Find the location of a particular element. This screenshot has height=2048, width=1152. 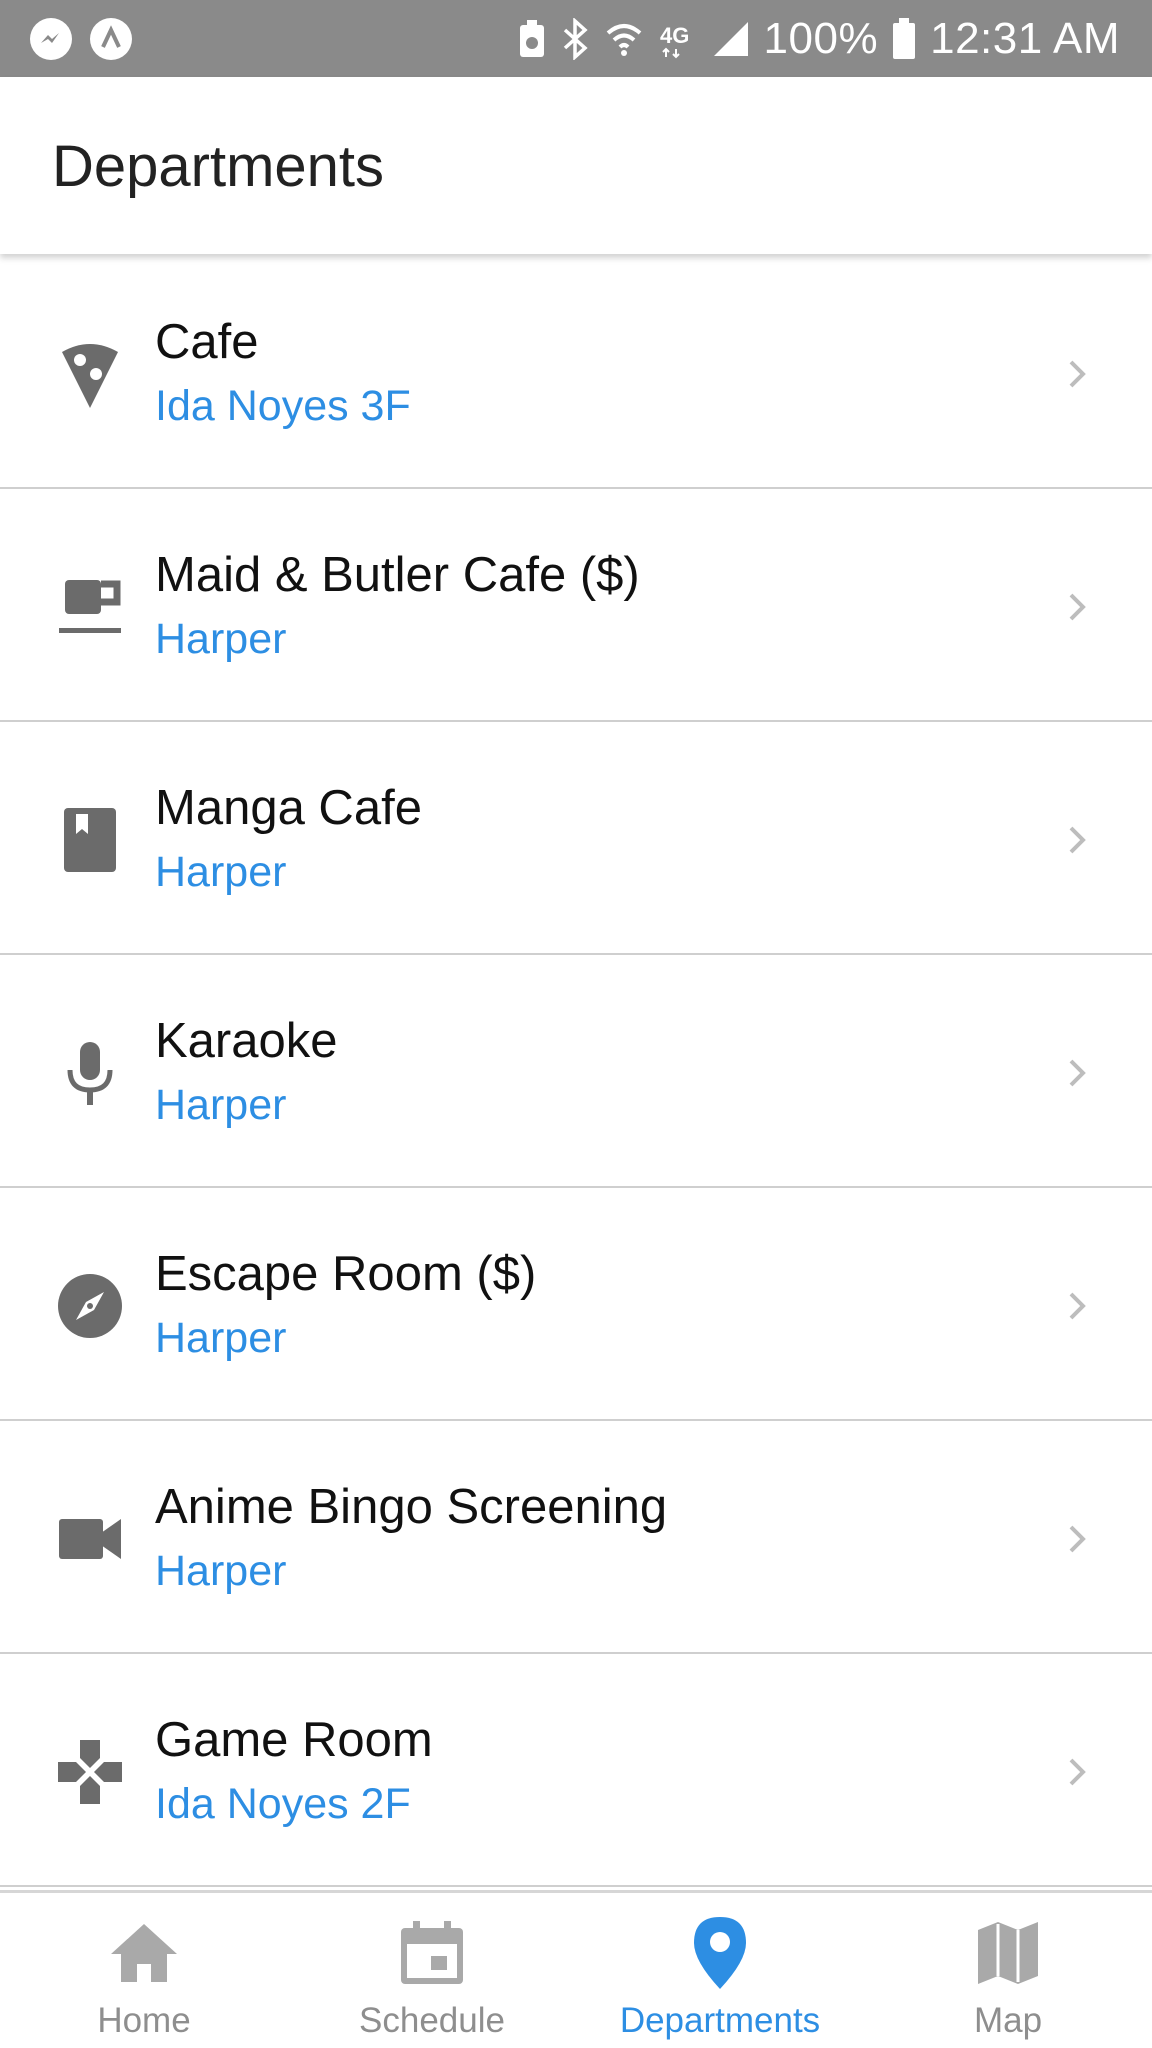

book-icon is located at coordinates (90, 840).